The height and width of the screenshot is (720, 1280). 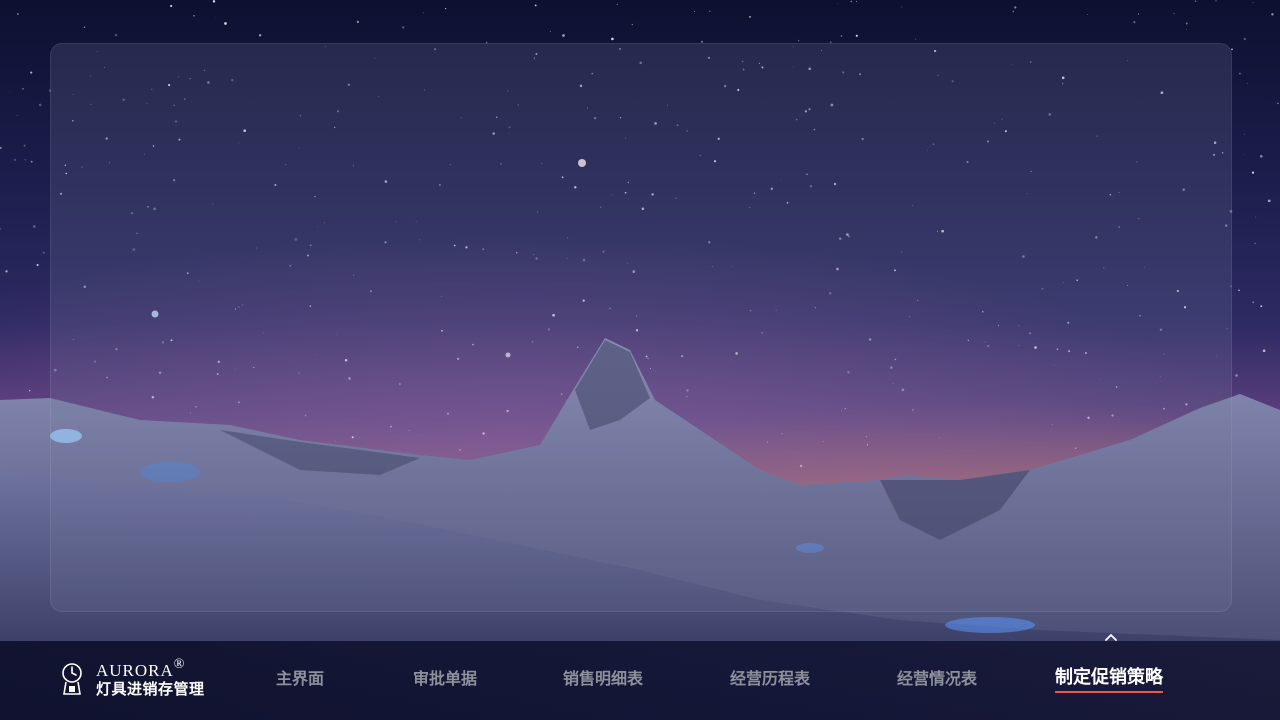 I want to click on nav-item-approve-documents: 审批单据, so click(x=445, y=680).